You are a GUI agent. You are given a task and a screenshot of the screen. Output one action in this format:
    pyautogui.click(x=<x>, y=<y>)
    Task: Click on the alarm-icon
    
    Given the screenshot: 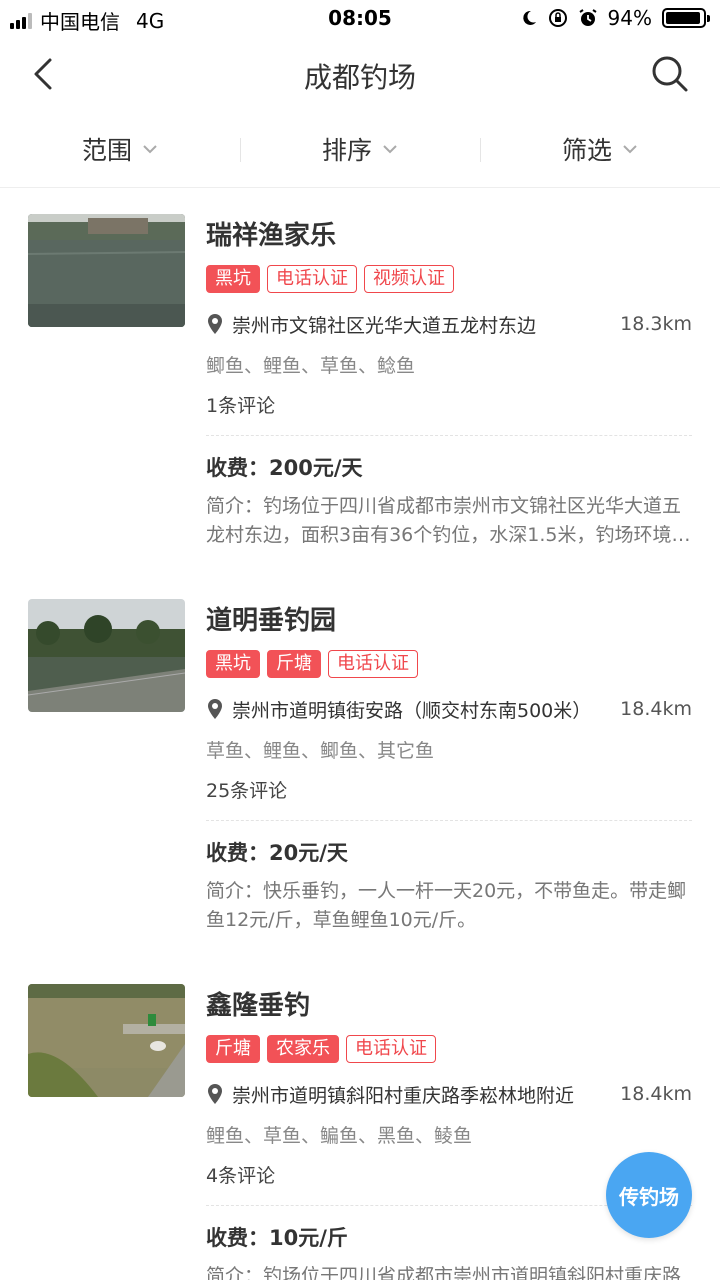 What is the action you would take?
    pyautogui.click(x=587, y=17)
    